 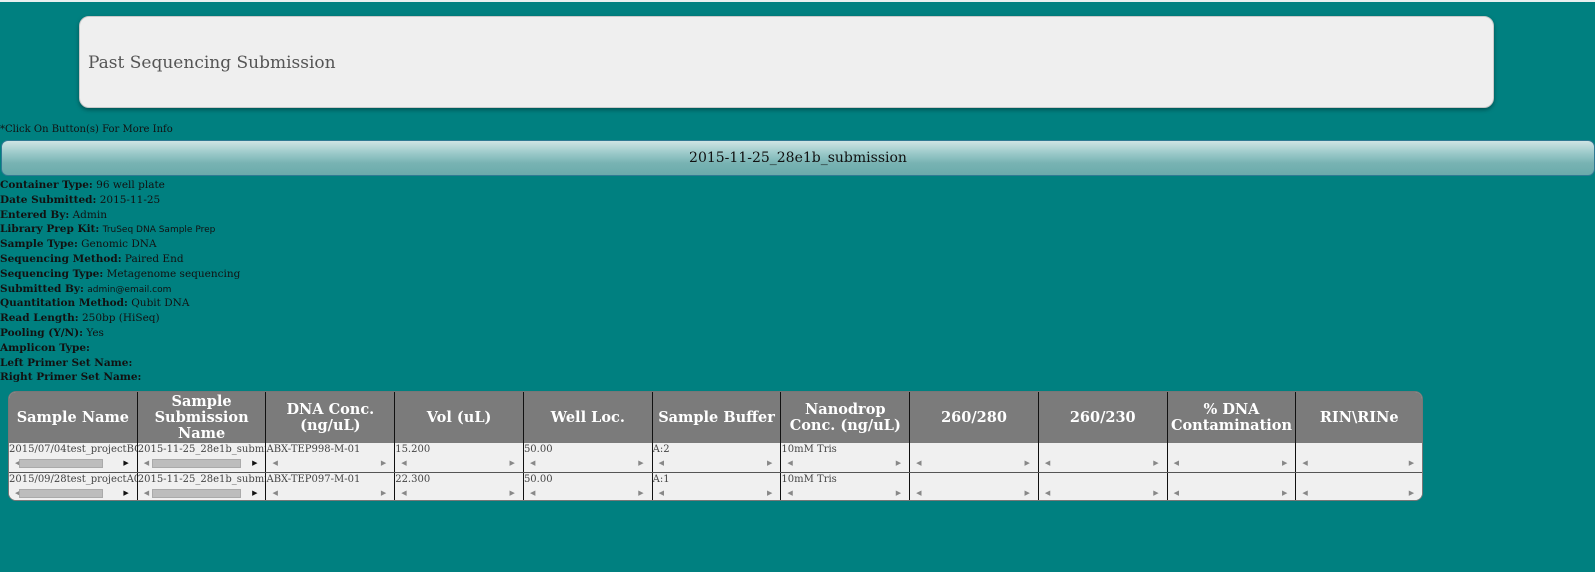 I want to click on column-header: RIN\RINe, so click(x=1359, y=417).